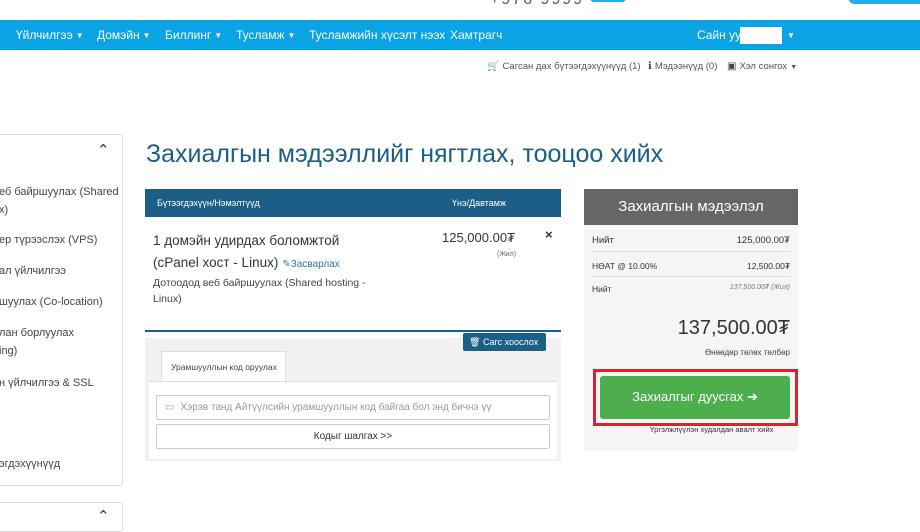 The width and height of the screenshot is (920, 532). I want to click on edit-product-link: ✎Засварлах, so click(310, 264).